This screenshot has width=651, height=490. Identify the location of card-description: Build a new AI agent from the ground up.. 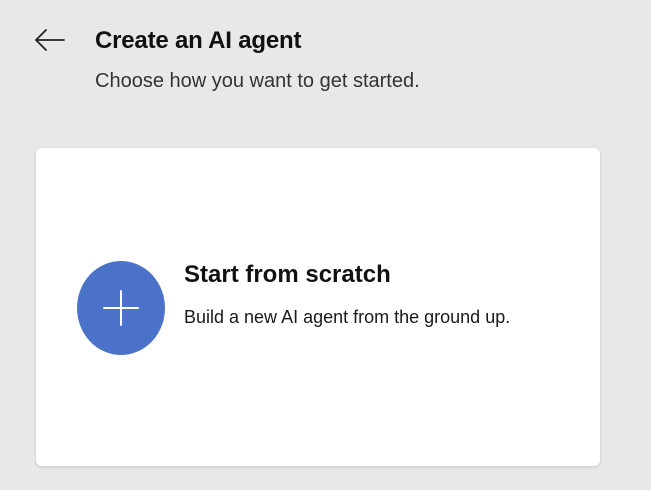
(347, 317).